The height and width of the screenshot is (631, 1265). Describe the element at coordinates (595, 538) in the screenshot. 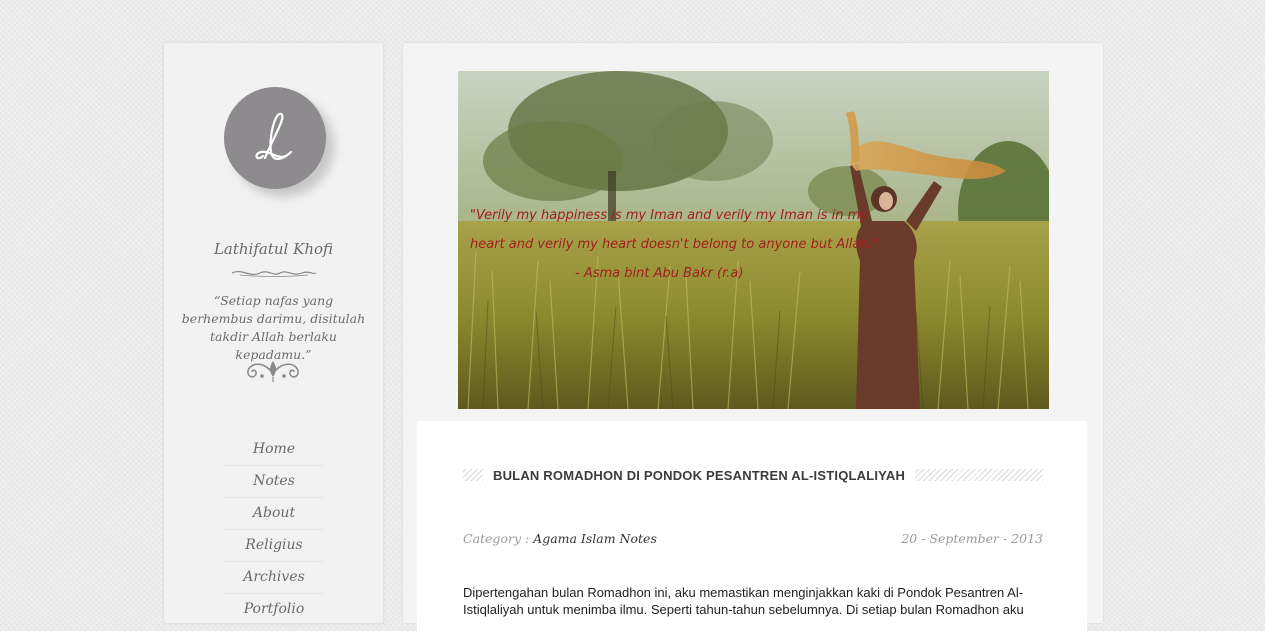

I see `category-link: Agama Islam Notes` at that location.